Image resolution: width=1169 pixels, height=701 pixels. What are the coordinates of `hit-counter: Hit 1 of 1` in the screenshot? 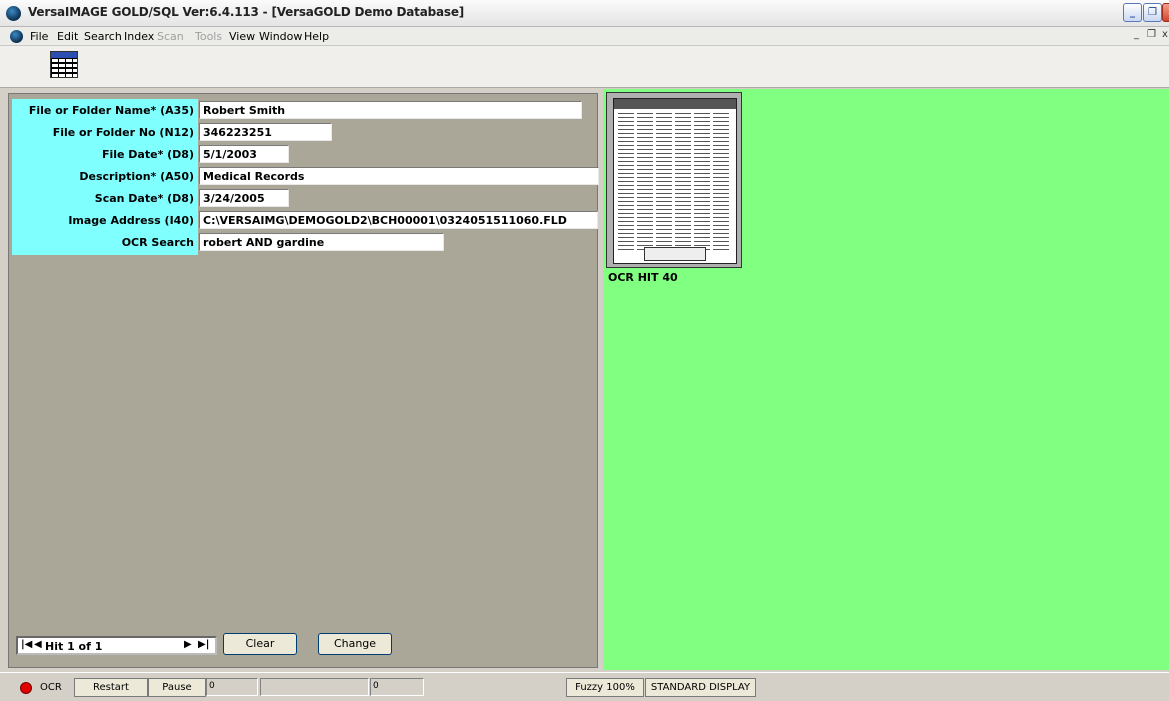 It's located at (74, 646).